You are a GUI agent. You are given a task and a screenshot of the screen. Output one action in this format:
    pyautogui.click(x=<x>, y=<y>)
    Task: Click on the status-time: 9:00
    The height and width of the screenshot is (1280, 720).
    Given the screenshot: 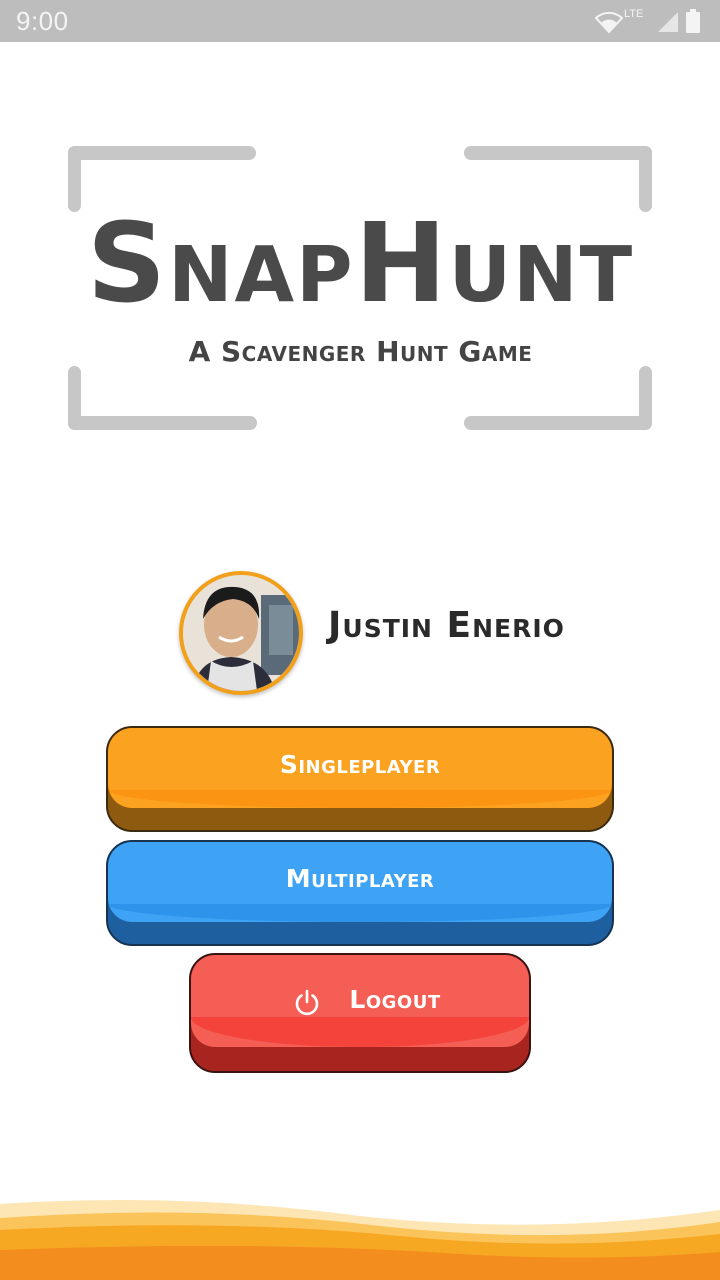 What is the action you would take?
    pyautogui.click(x=42, y=21)
    